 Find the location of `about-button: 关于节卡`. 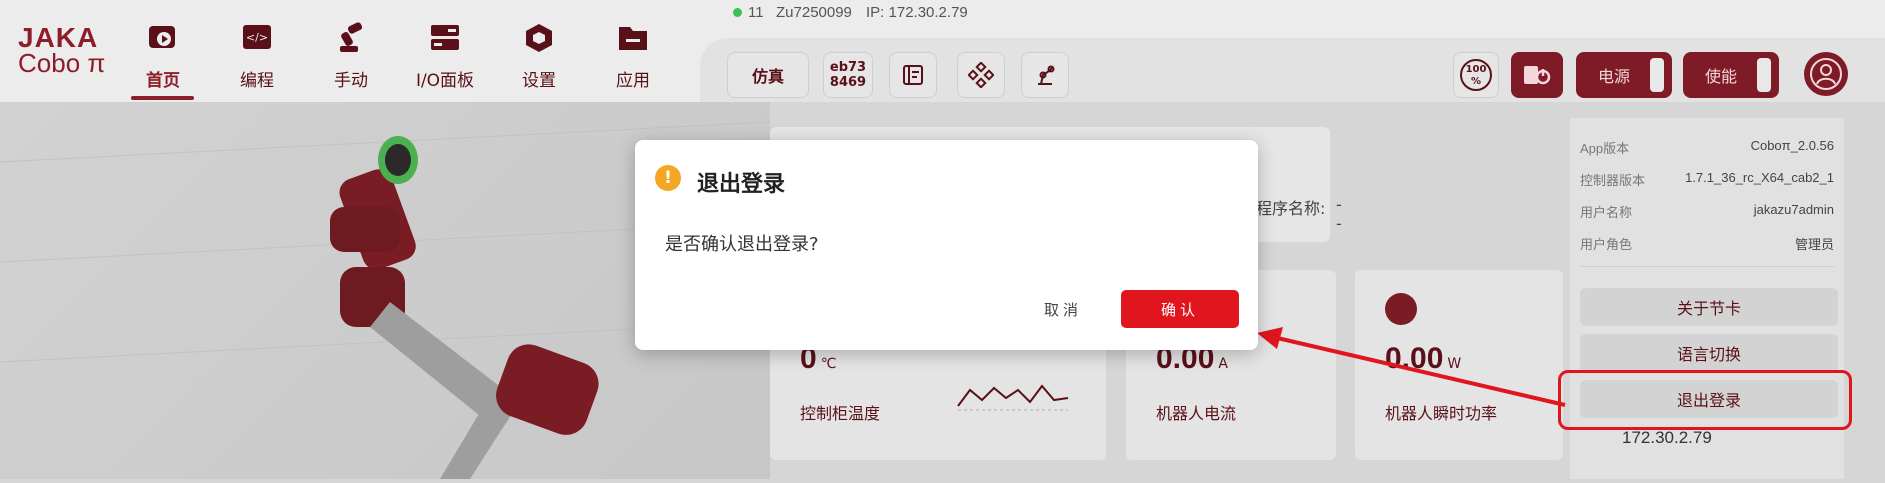

about-button: 关于节卡 is located at coordinates (1709, 307).